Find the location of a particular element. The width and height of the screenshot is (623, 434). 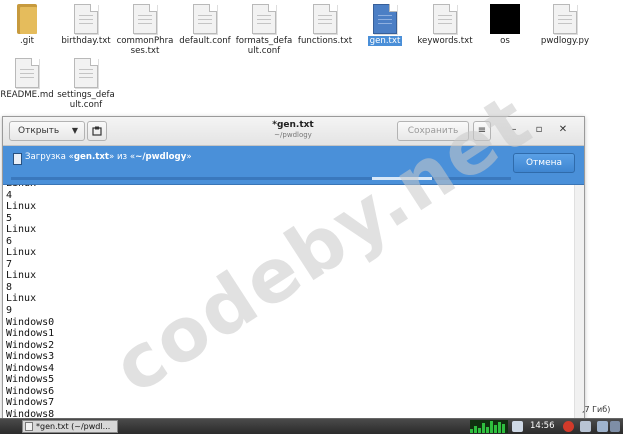

desktop-icon-keywords: keywords.txt is located at coordinates (445, 25).